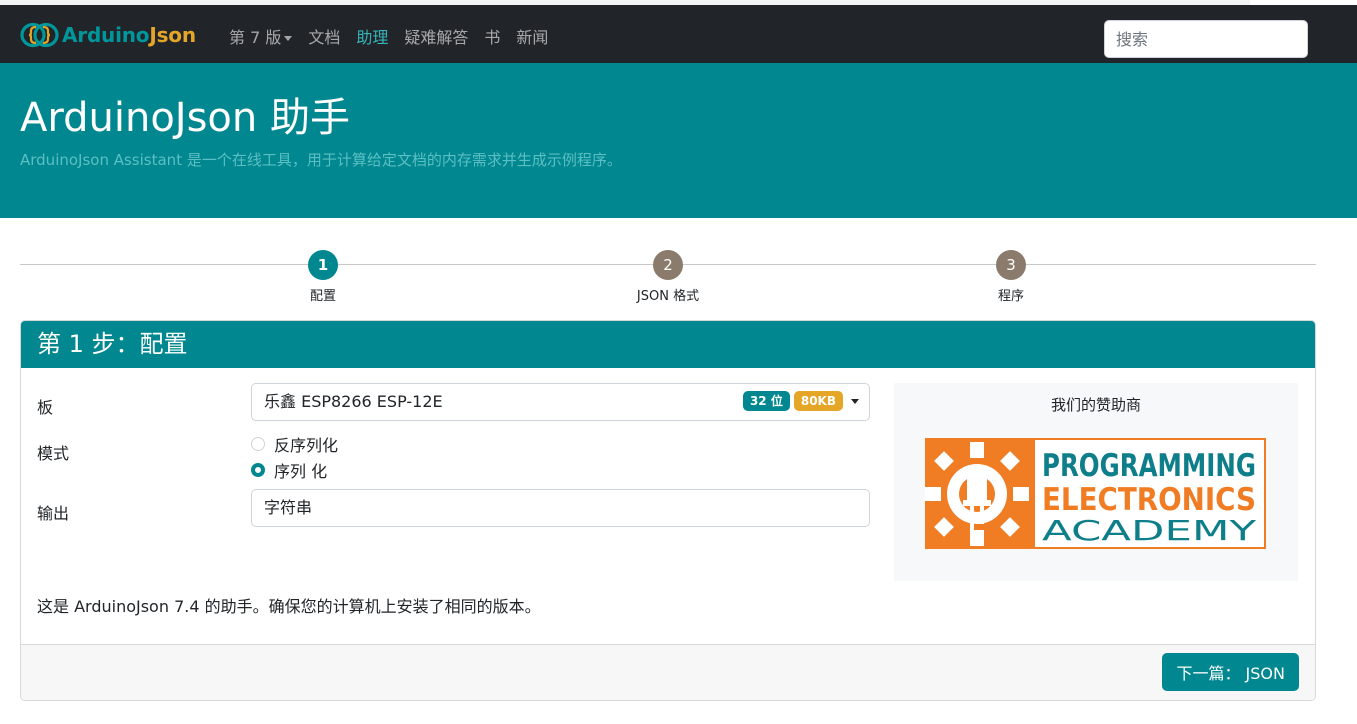  I want to click on brand-name: ArduinoJson, so click(129, 35).